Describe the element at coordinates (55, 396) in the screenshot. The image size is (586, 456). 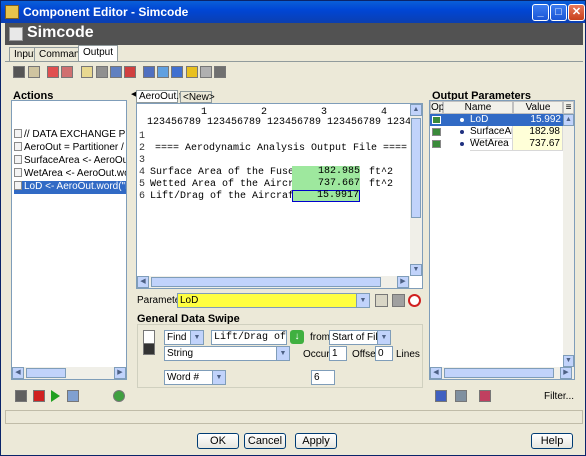
I see `play-icon` at that location.